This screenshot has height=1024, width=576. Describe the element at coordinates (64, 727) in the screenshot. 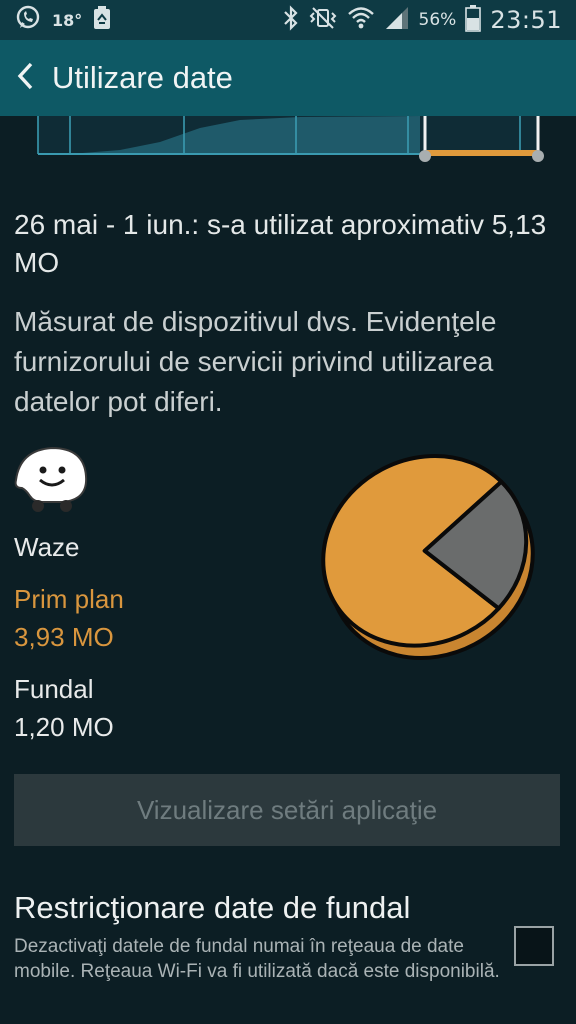

I see `background-value: 1,20 MO` at that location.